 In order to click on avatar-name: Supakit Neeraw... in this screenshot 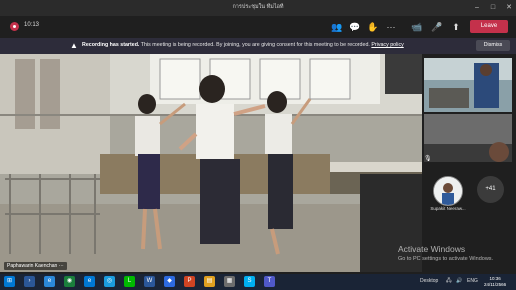, I will do `click(448, 208)`.